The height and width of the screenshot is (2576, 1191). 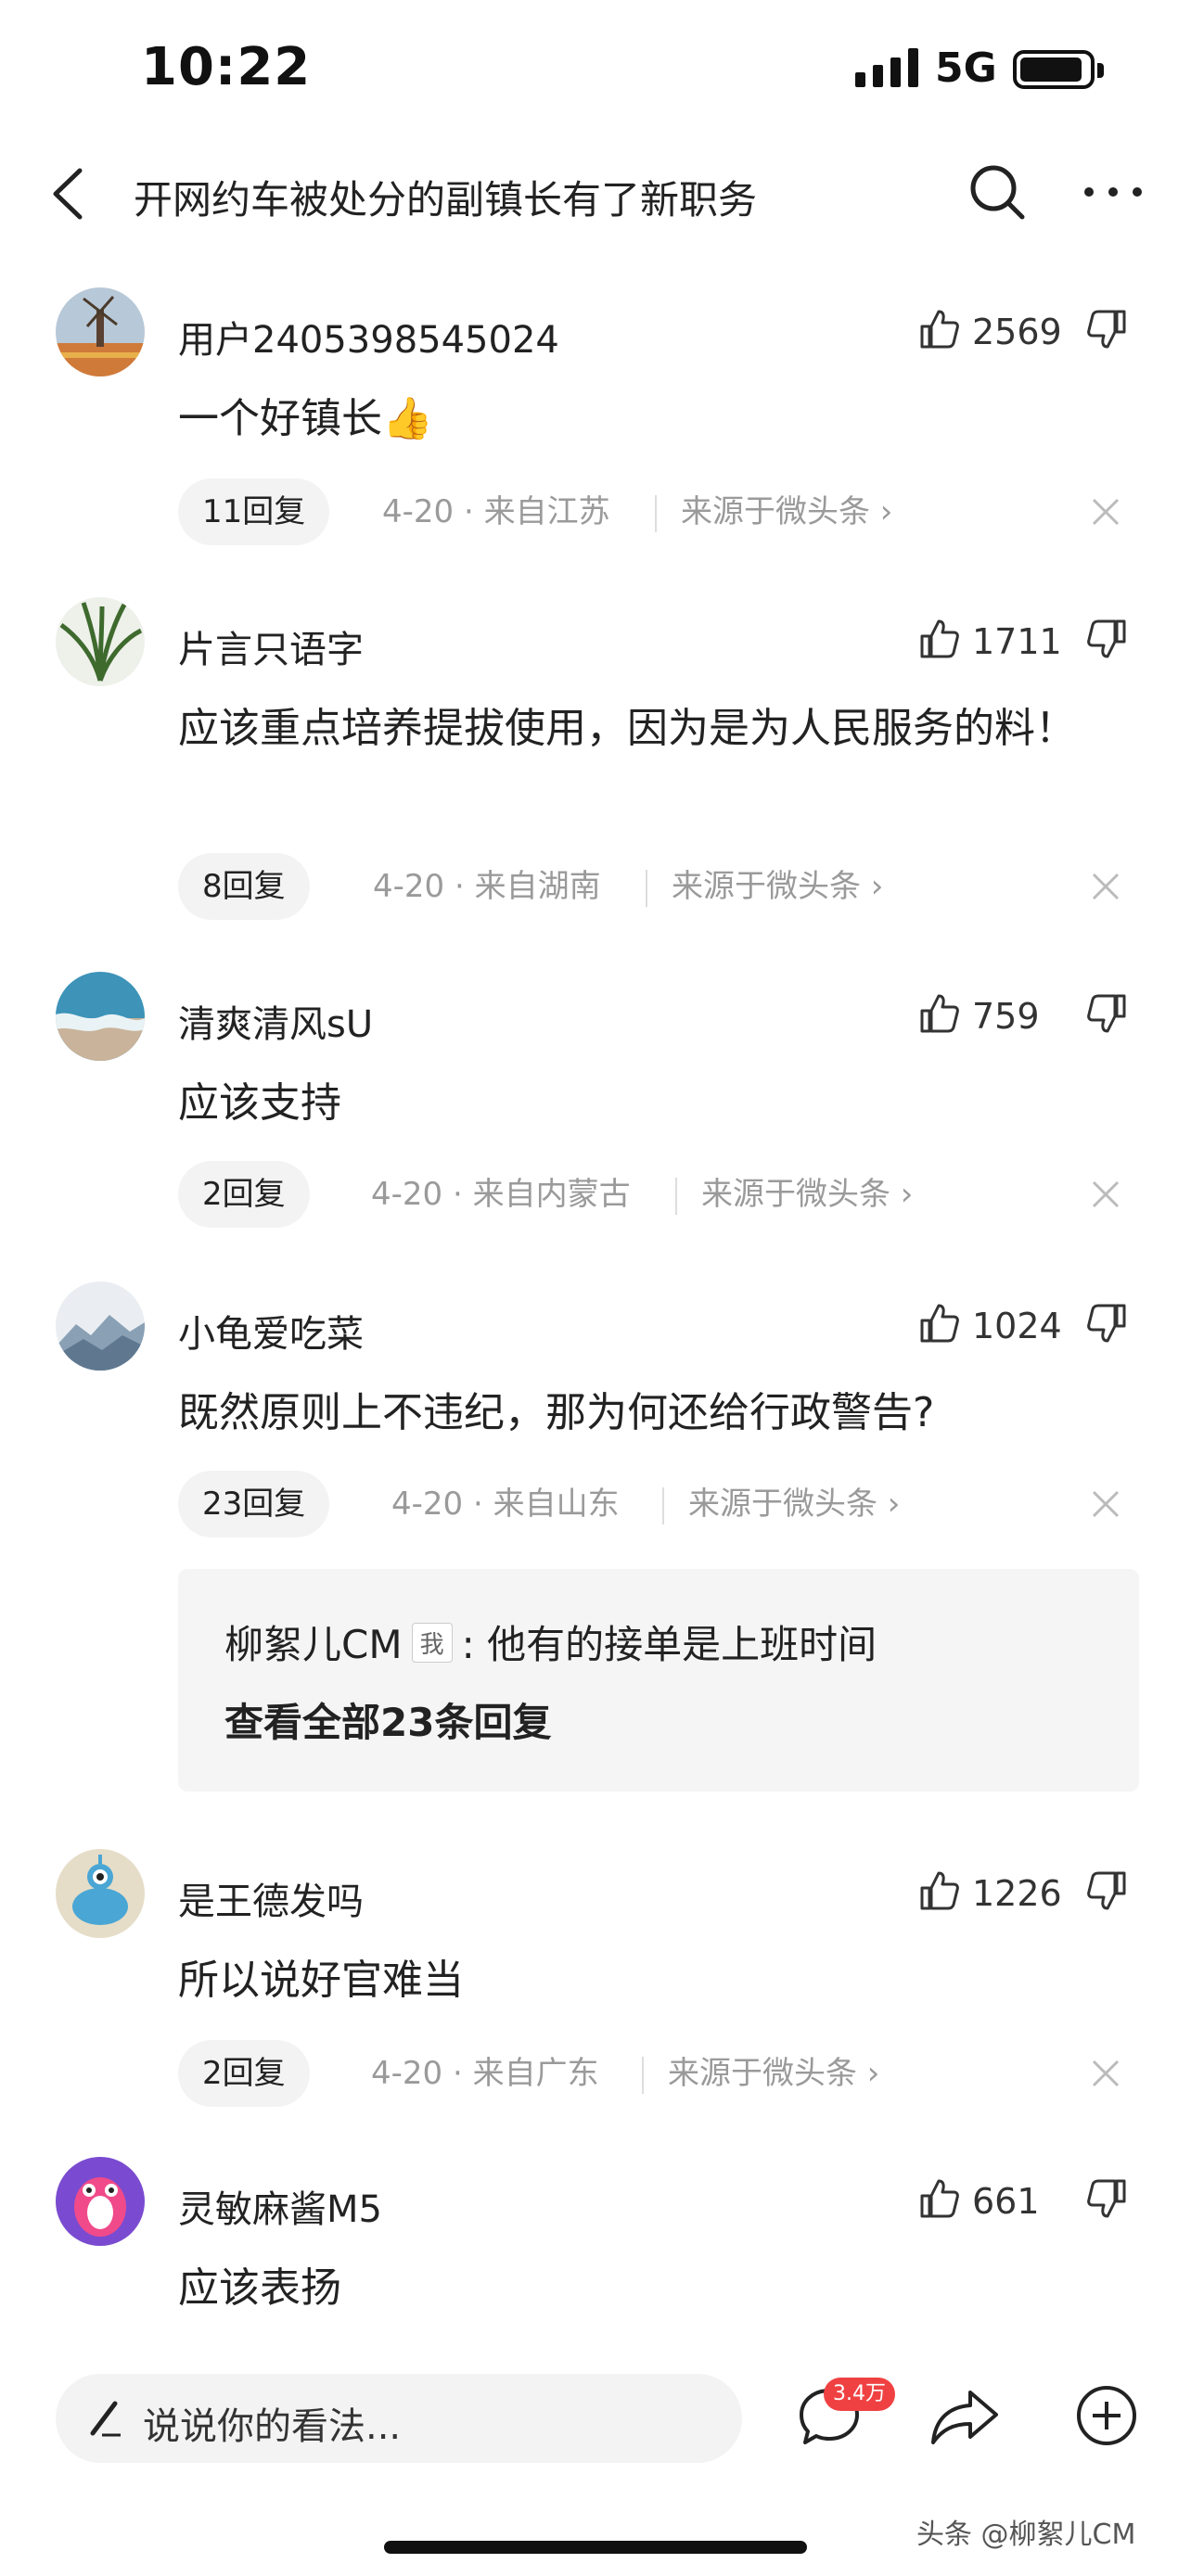 I want to click on comment-username: 清爽清风sU, so click(x=275, y=1021).